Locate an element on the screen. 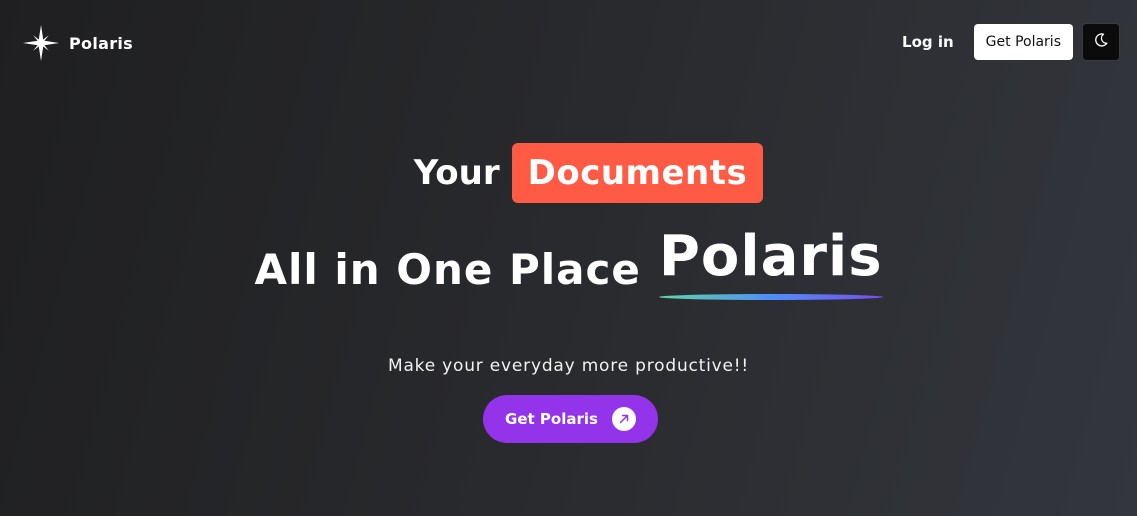 This screenshot has width=1137, height=516. login-link: Log in is located at coordinates (928, 42).